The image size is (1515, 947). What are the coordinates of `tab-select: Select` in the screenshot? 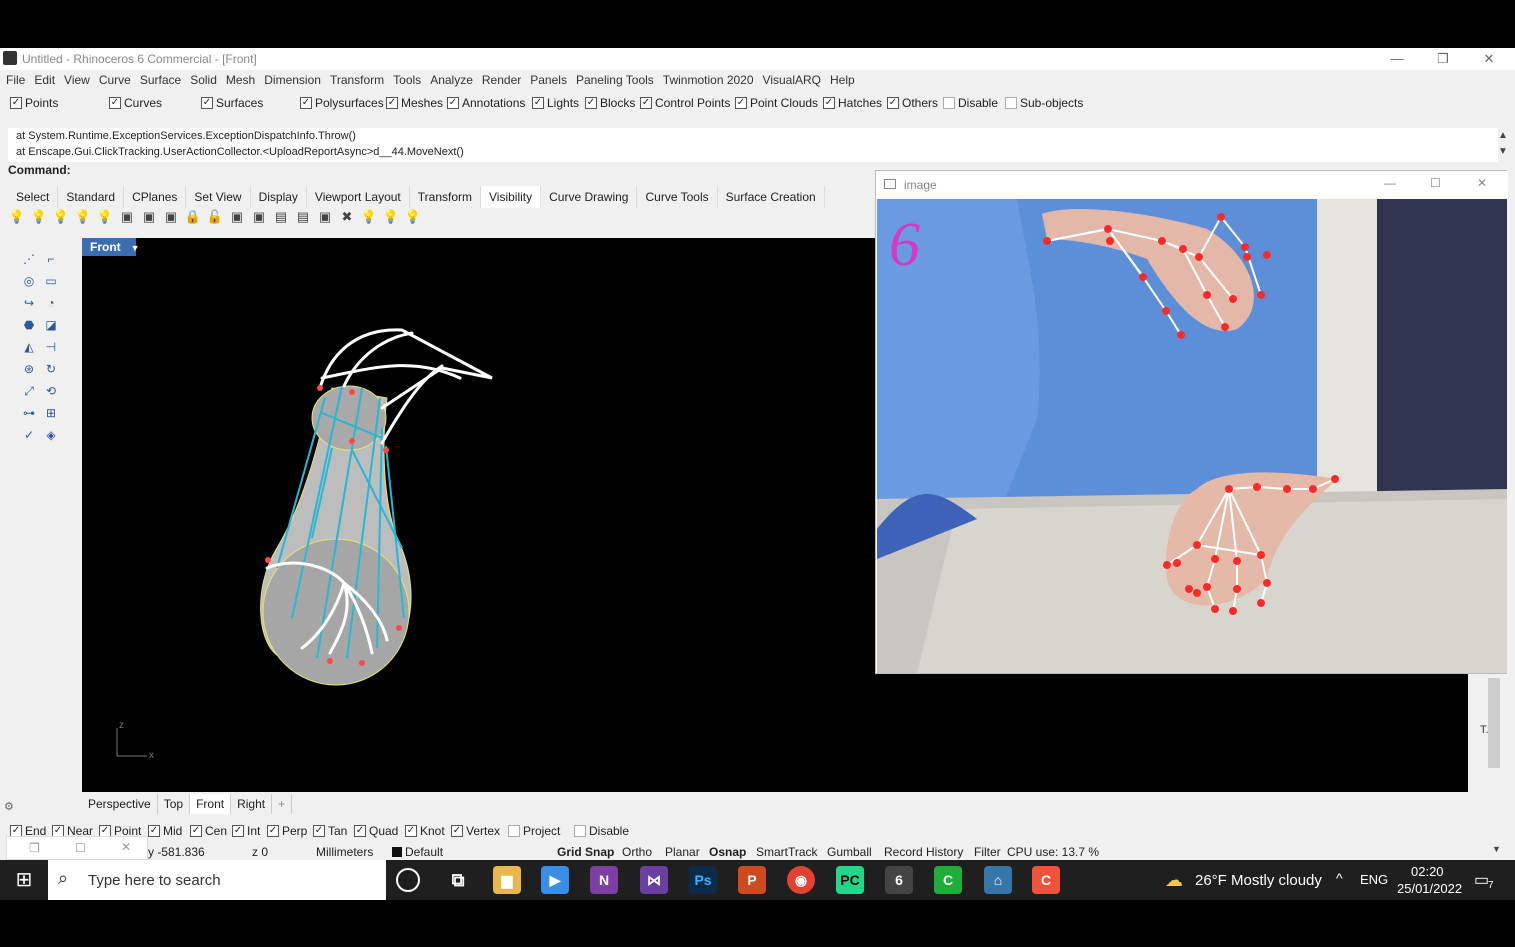 It's located at (33, 197).